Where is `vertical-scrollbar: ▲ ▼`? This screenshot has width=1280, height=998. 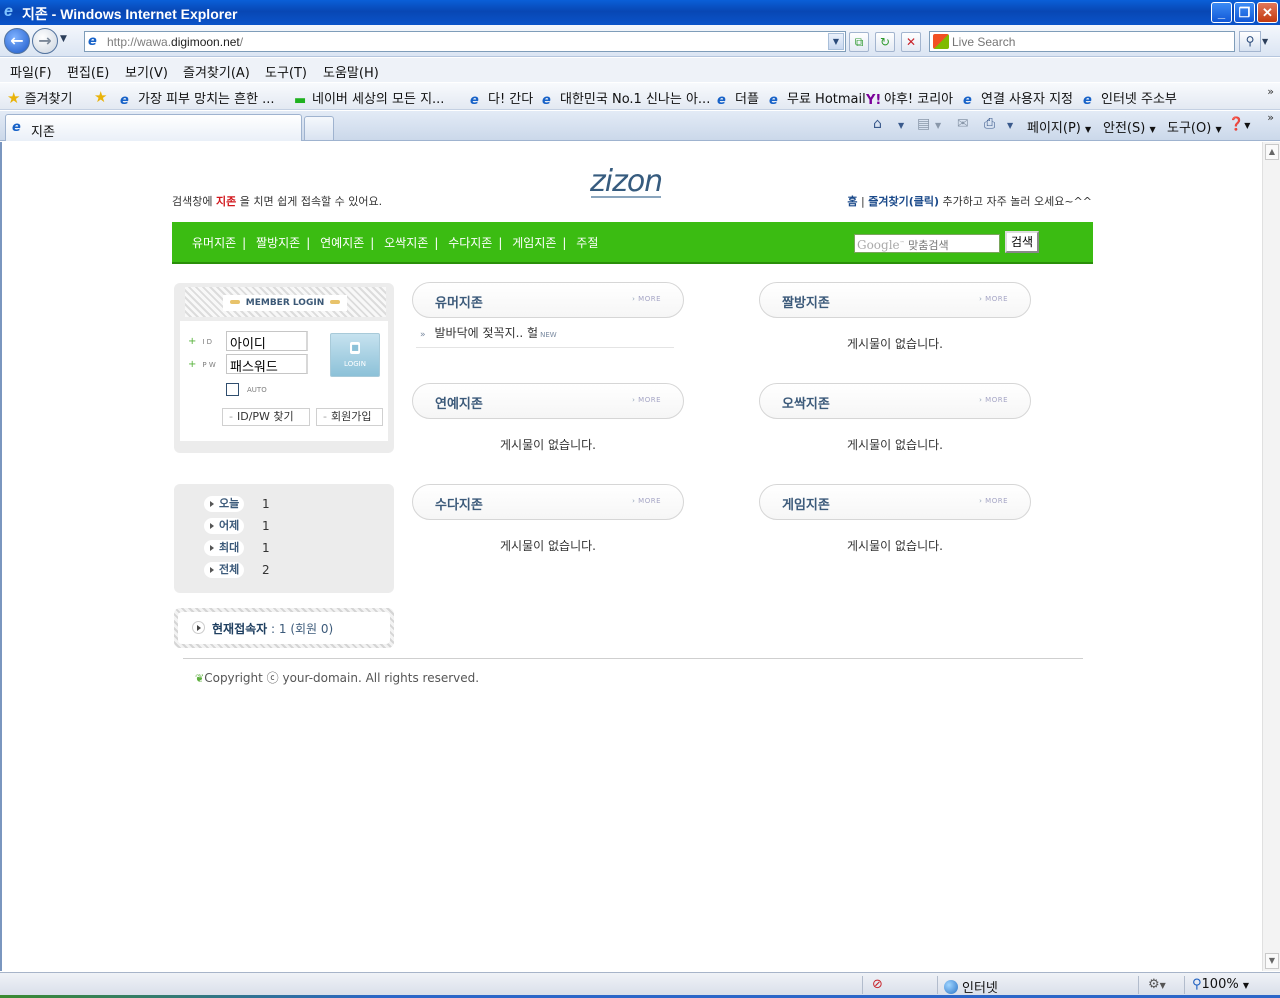
vertical-scrollbar: ▲ ▼ is located at coordinates (1271, 556).